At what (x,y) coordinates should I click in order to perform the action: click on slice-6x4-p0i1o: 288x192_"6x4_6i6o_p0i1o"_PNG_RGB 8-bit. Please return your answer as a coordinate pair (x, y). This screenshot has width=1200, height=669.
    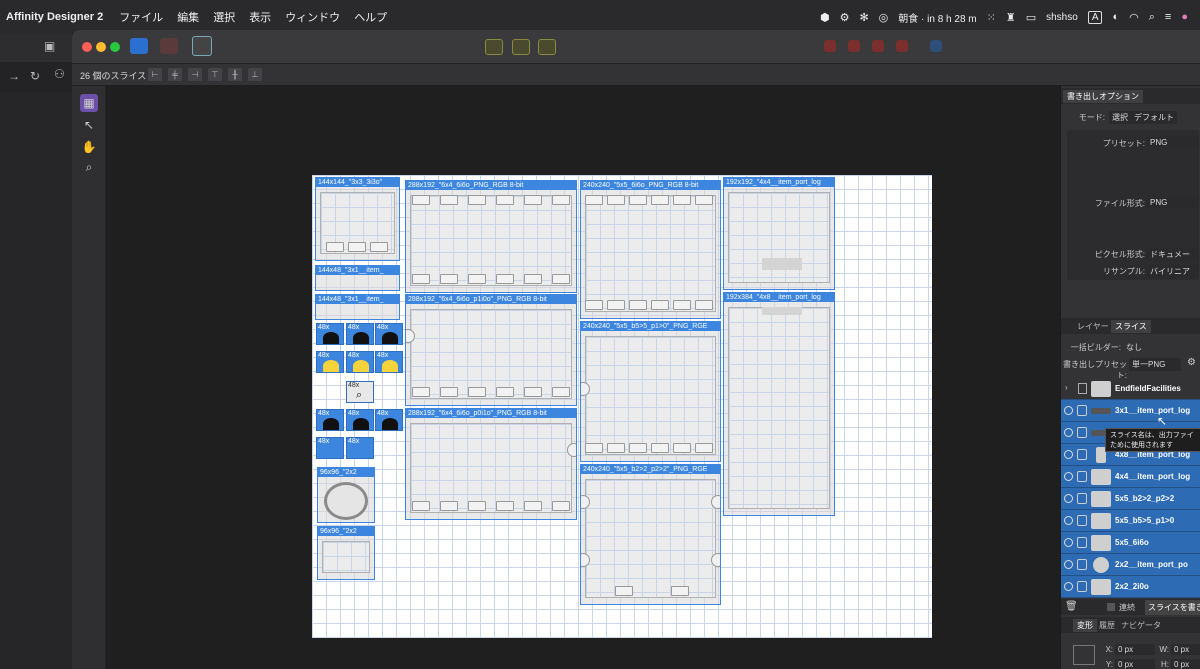
    Looking at the image, I should click on (491, 464).